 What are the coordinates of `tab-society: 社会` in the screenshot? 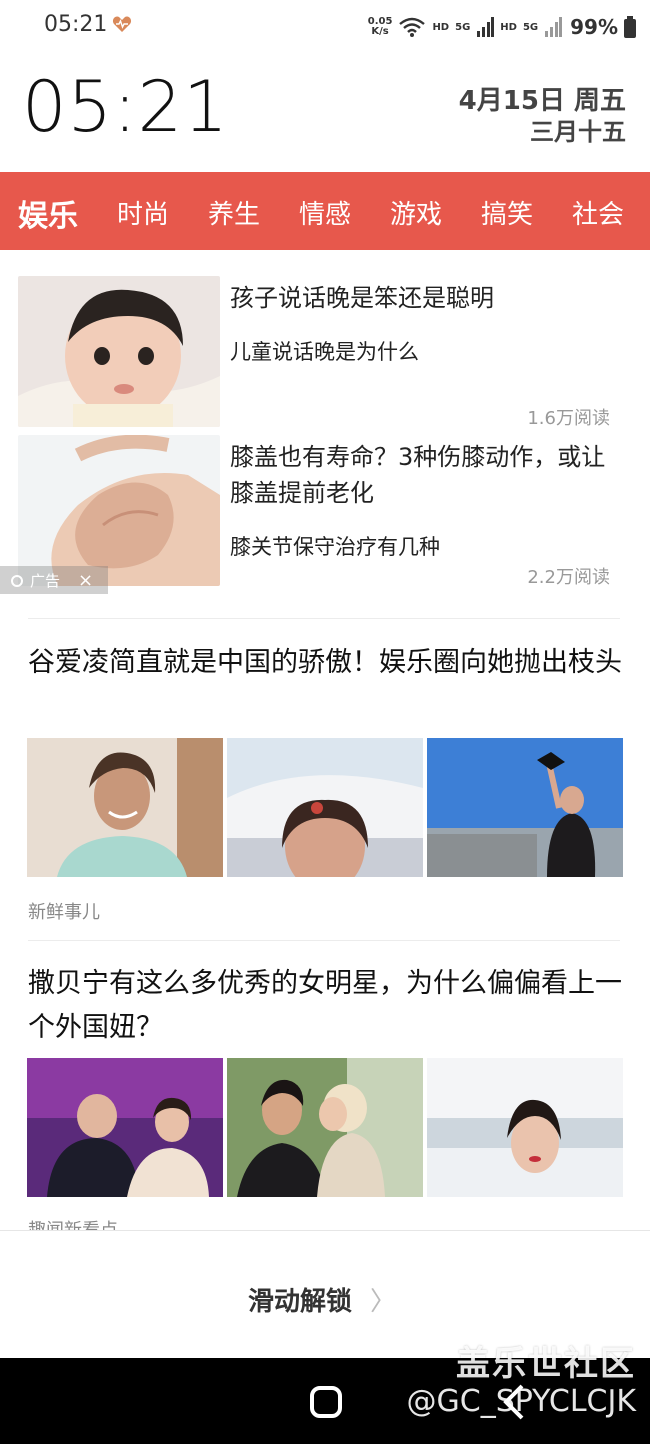 It's located at (598, 212).